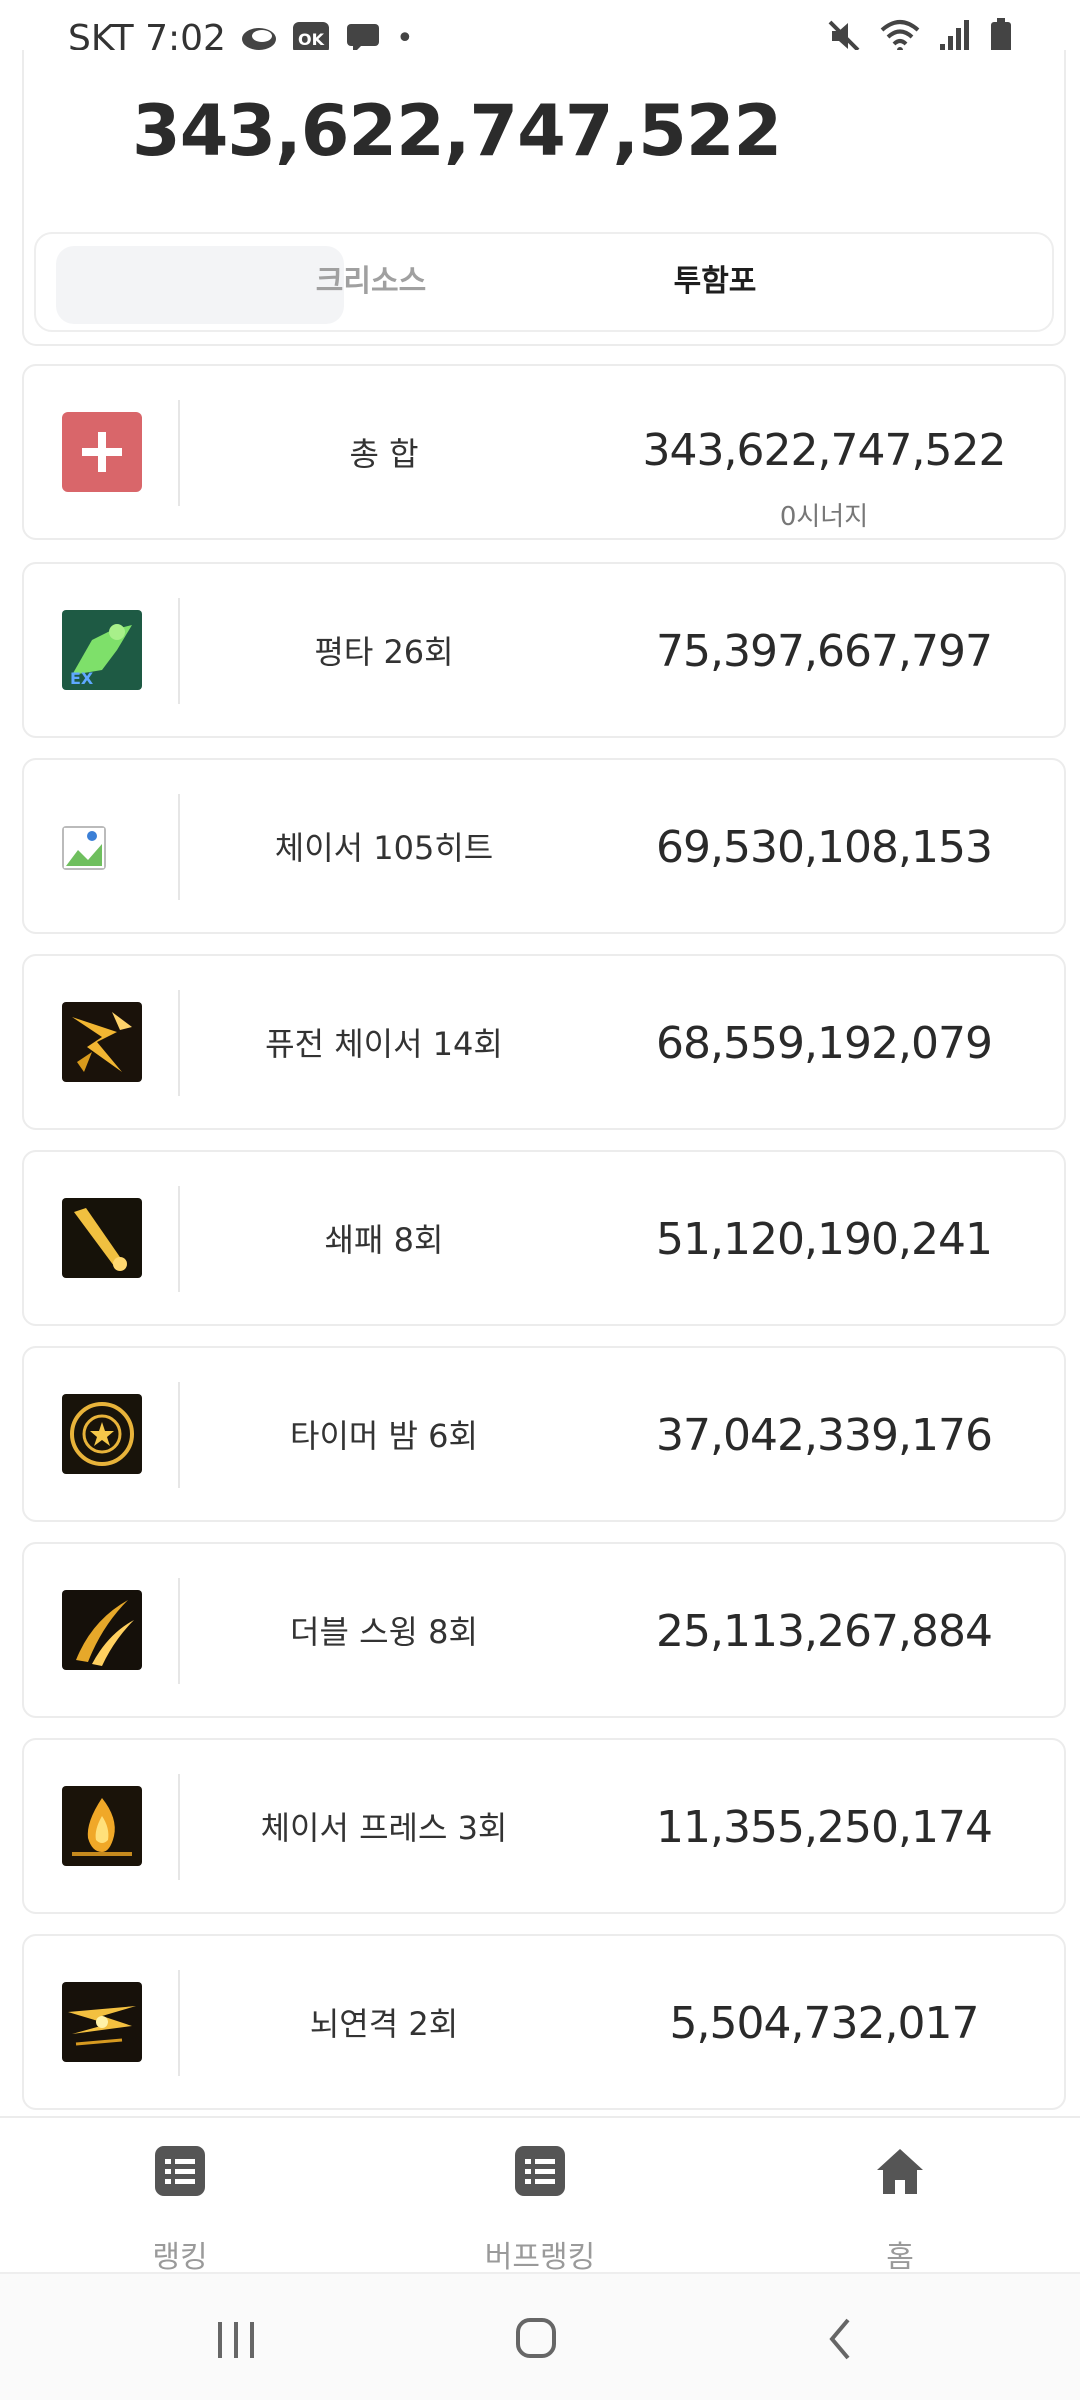 The width and height of the screenshot is (1080, 2400). Describe the element at coordinates (840, 2339) in the screenshot. I see `back-icon` at that location.